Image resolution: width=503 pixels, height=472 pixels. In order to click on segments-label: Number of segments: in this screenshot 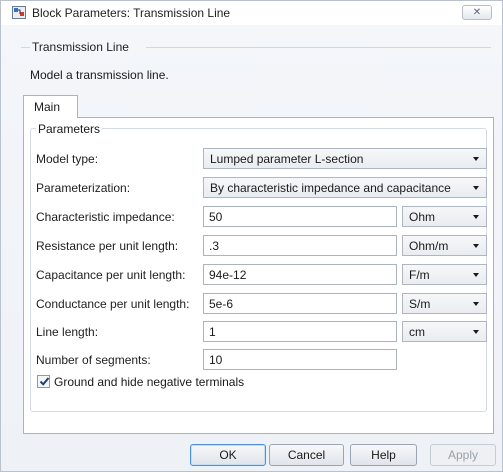, I will do `click(93, 360)`.